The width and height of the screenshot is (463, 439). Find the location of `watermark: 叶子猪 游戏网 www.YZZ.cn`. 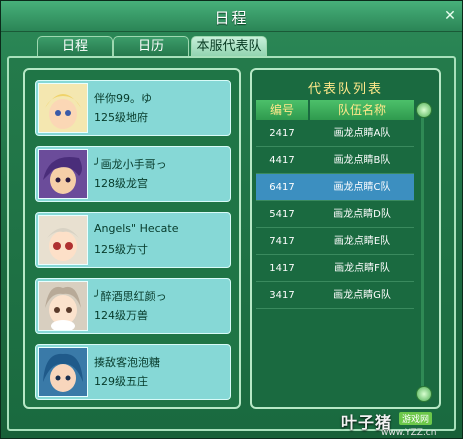

watermark: 叶子猪 游戏网 www.YZZ.cn is located at coordinates (401, 424).